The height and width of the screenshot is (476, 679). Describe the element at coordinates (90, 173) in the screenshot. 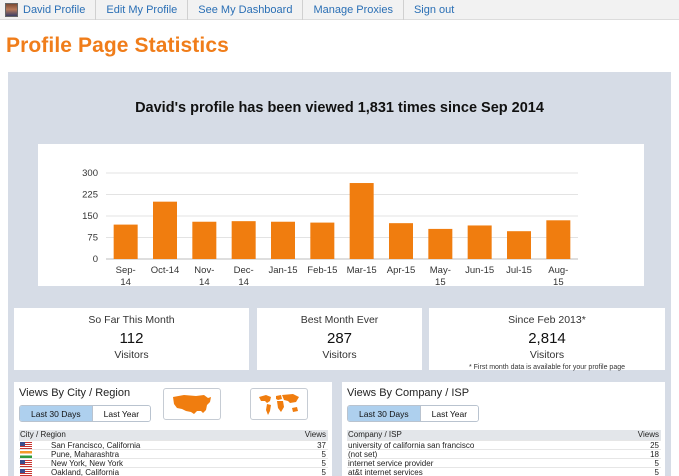

I see `y-tick-label: 300` at that location.